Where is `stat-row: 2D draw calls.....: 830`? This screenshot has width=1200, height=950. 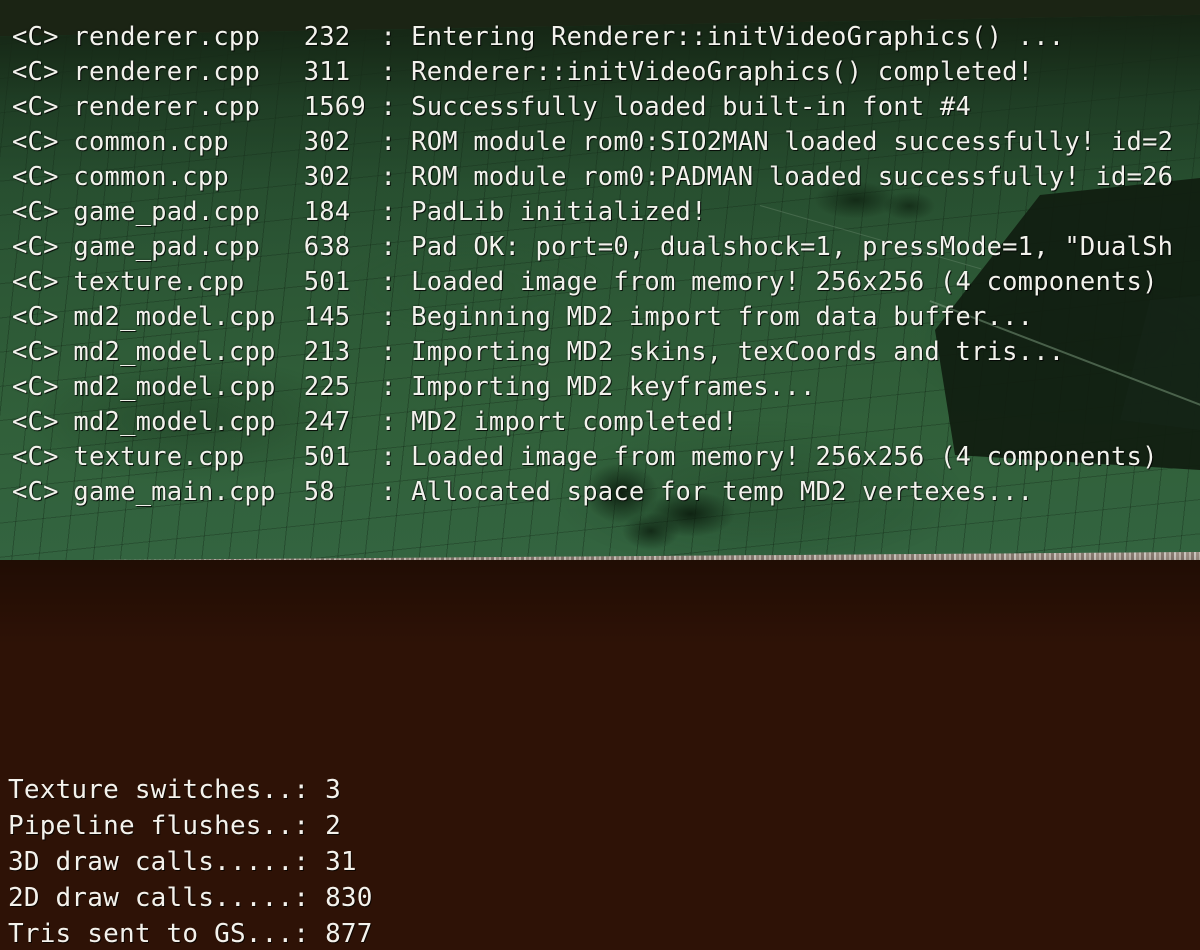 stat-row: 2D draw calls.....: 830 is located at coordinates (190, 898).